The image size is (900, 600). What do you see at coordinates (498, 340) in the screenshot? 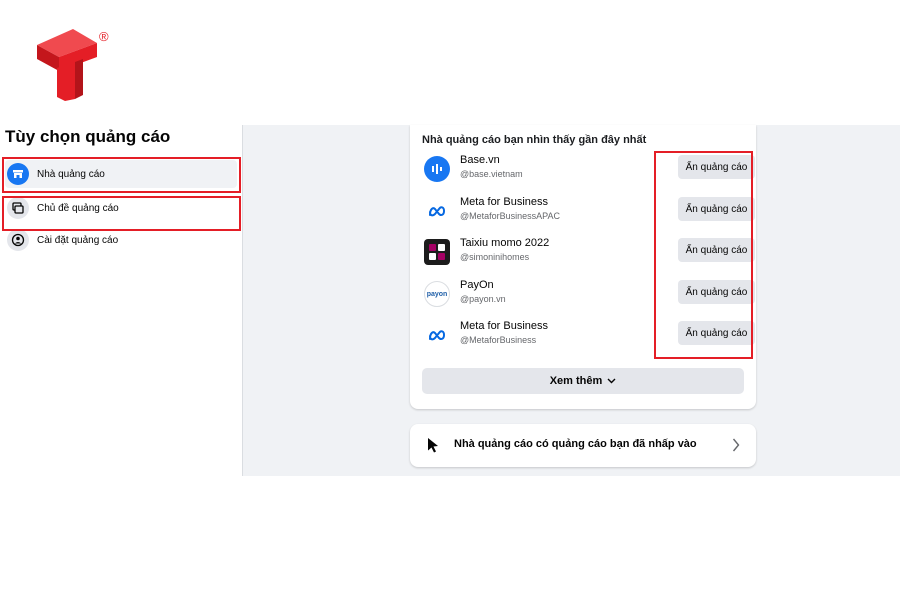
I see `advertiser-handle: @MetaforBusiness` at bounding box center [498, 340].